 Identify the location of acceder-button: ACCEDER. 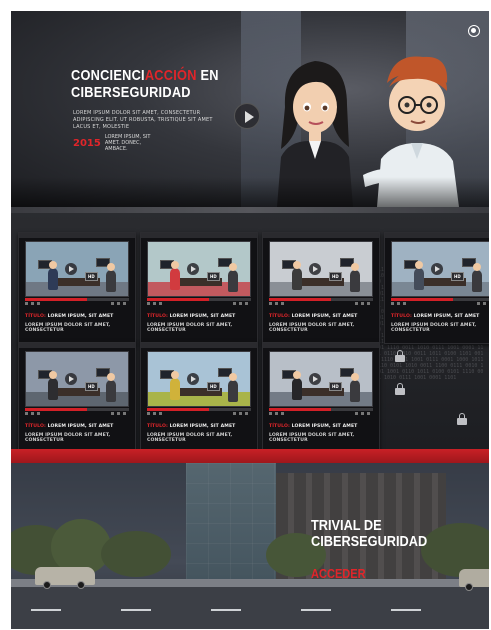
(338, 573).